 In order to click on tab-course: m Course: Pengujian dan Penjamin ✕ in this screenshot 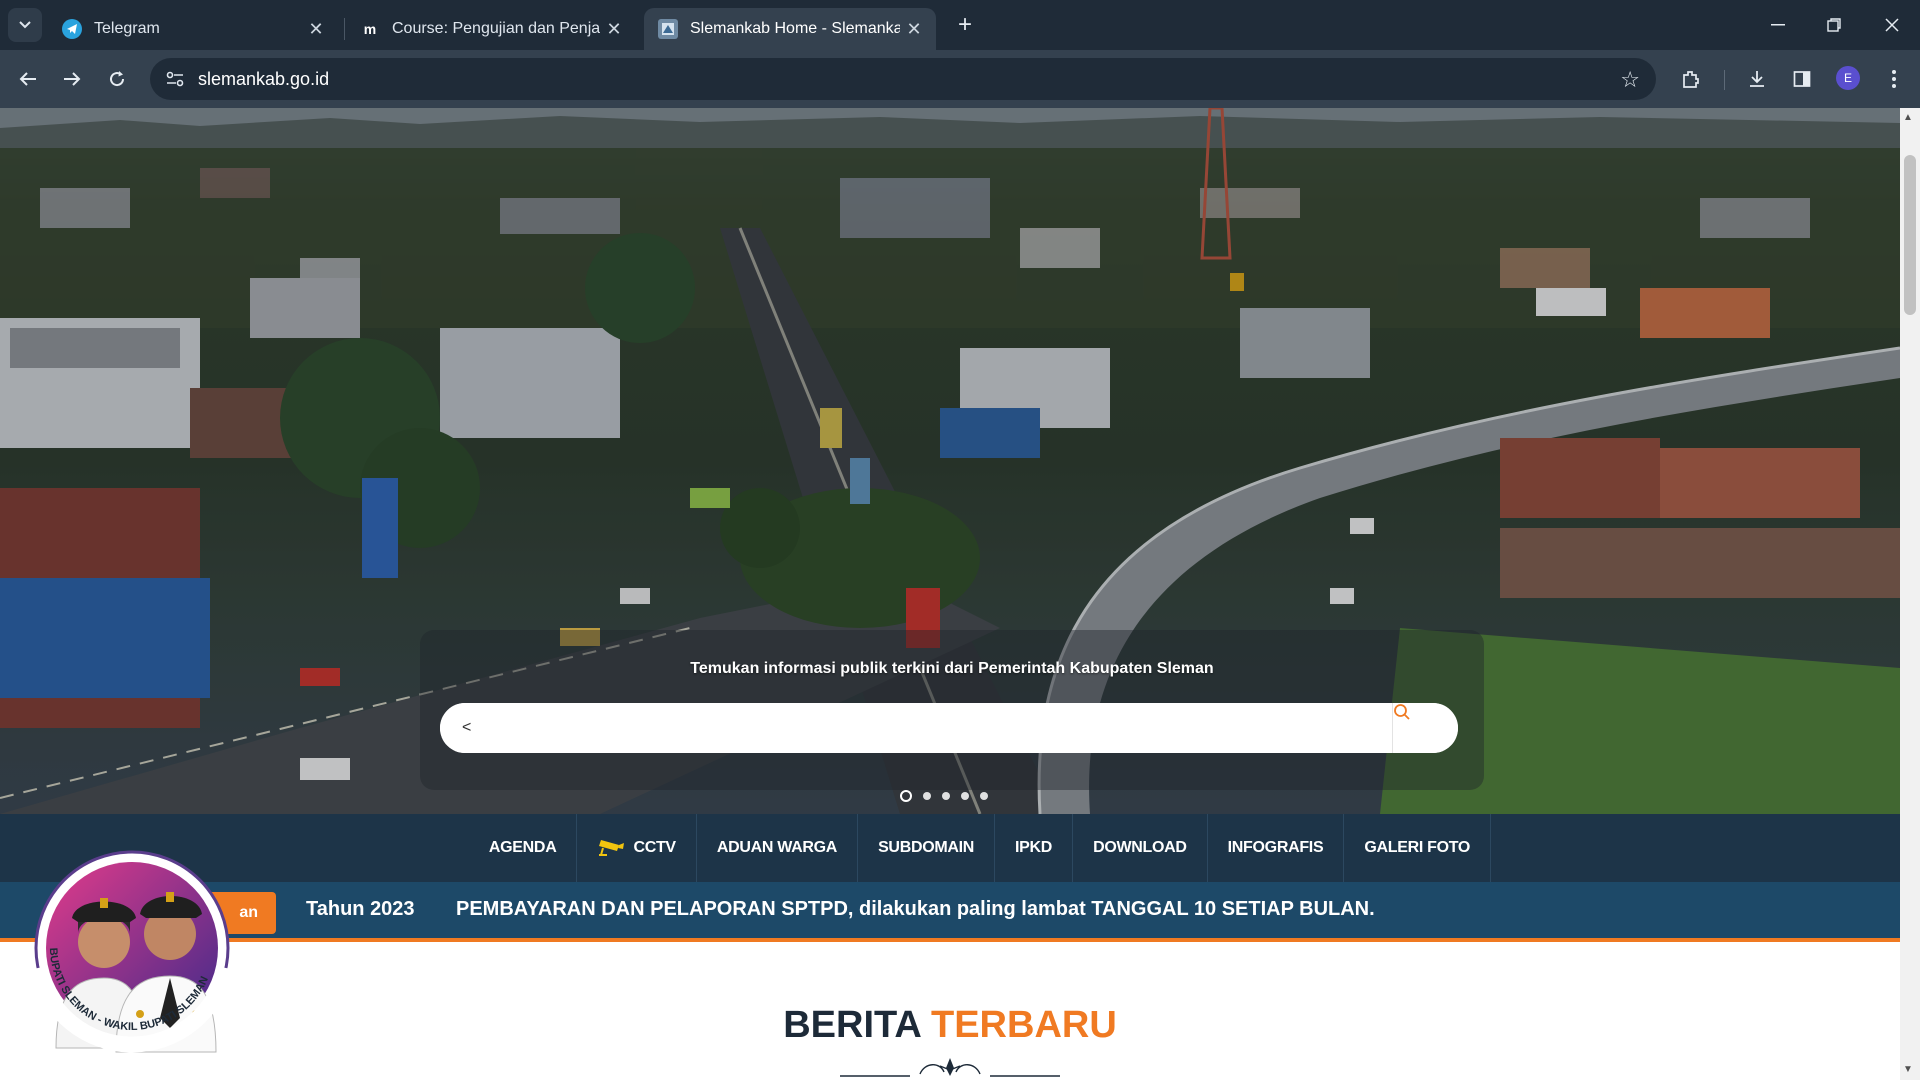, I will do `click(491, 29)`.